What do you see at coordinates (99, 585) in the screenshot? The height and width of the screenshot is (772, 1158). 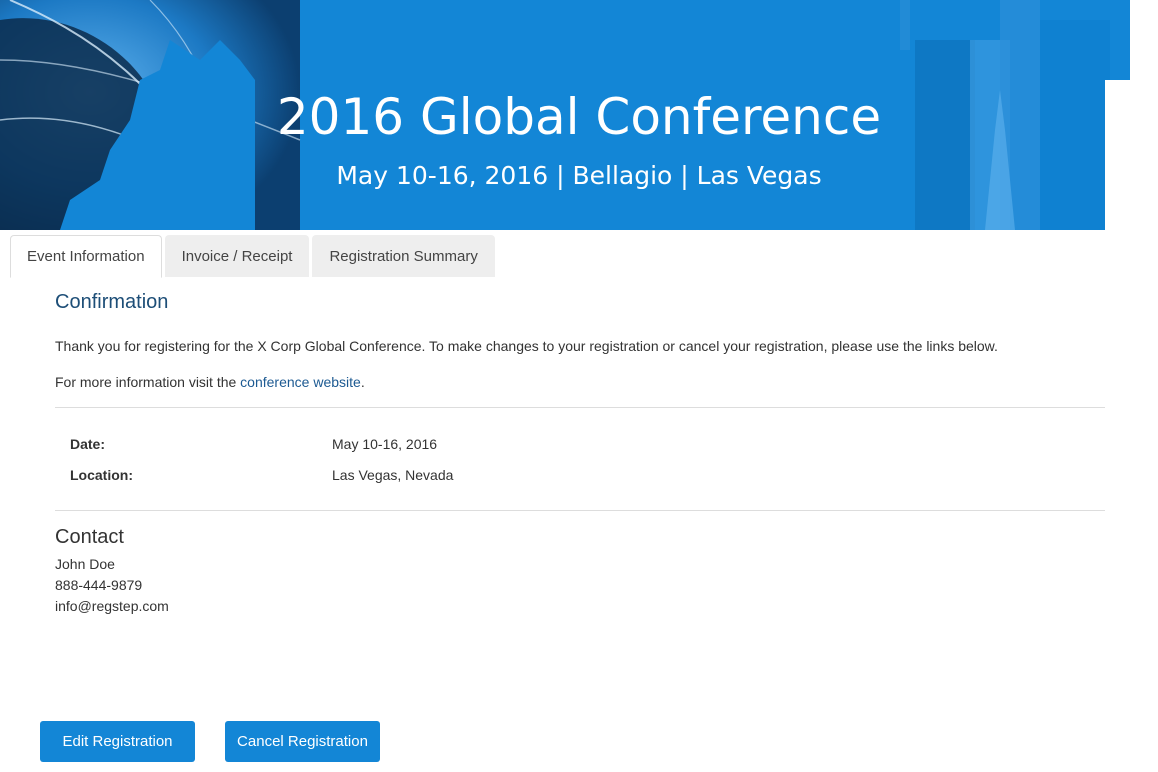 I see `contact-phone: 888-444-9879` at bounding box center [99, 585].